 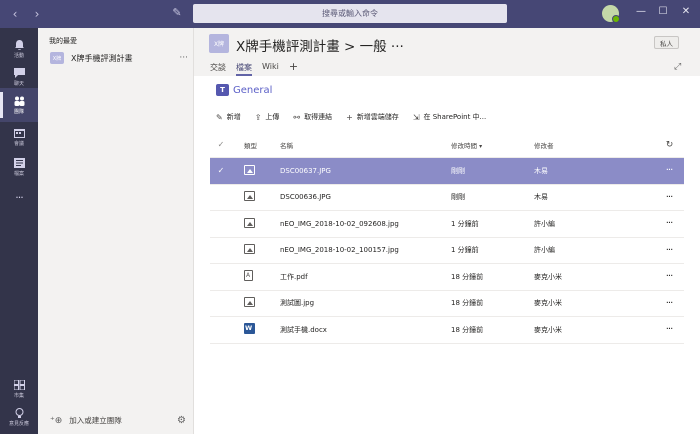 I want to click on bell-icon, so click(x=19, y=44).